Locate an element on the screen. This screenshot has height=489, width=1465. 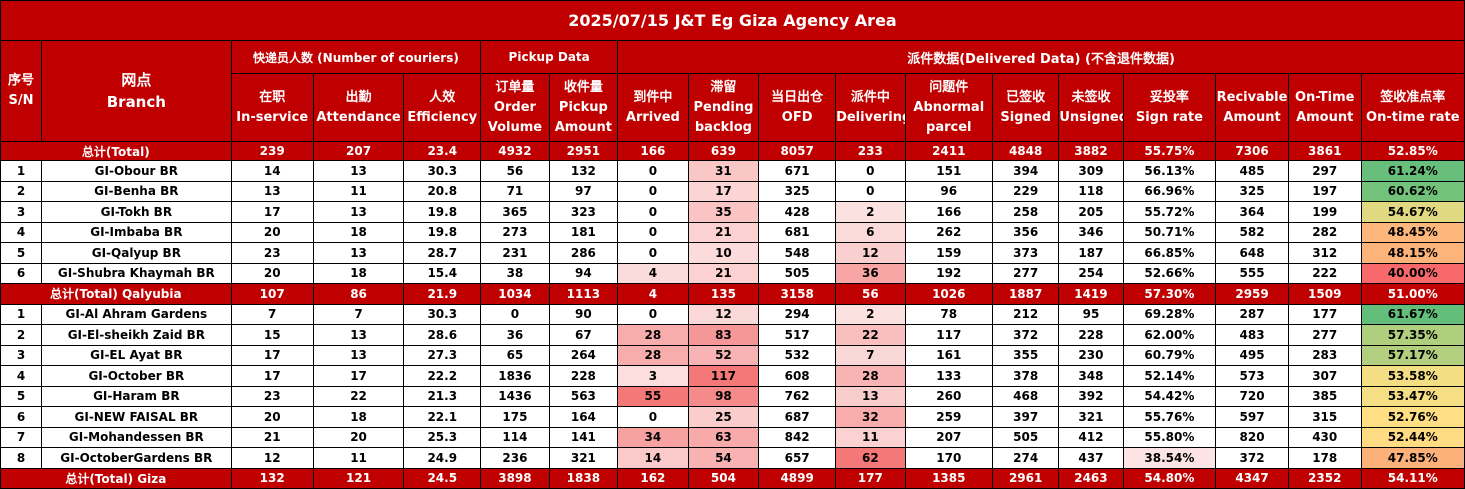
row-value: 7 is located at coordinates (358, 314).